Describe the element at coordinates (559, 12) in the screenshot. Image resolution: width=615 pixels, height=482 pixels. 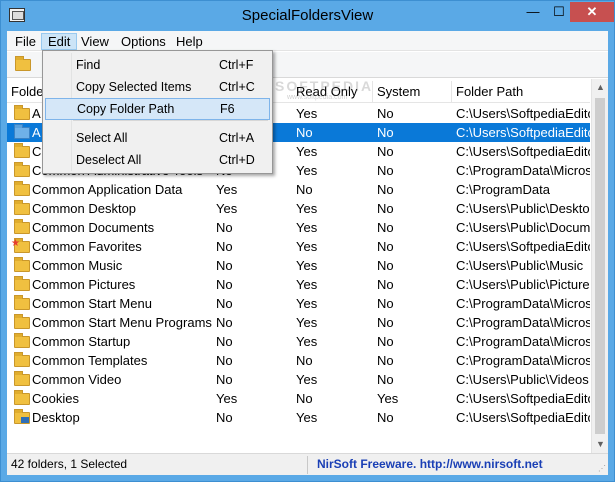
I see `maximize-button: ☐` at that location.